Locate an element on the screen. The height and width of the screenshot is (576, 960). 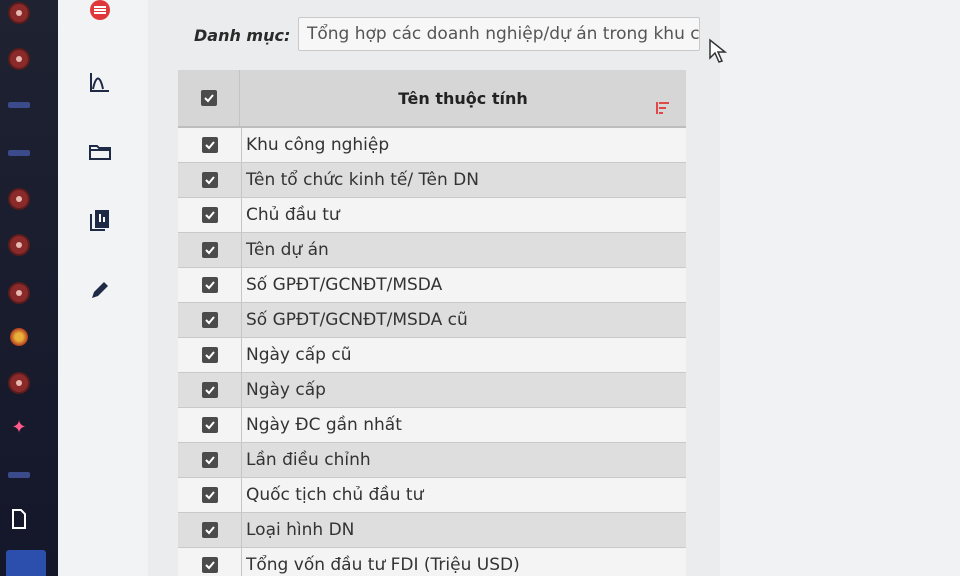
attribute-name: Ngày cấp cũ is located at coordinates (299, 355).